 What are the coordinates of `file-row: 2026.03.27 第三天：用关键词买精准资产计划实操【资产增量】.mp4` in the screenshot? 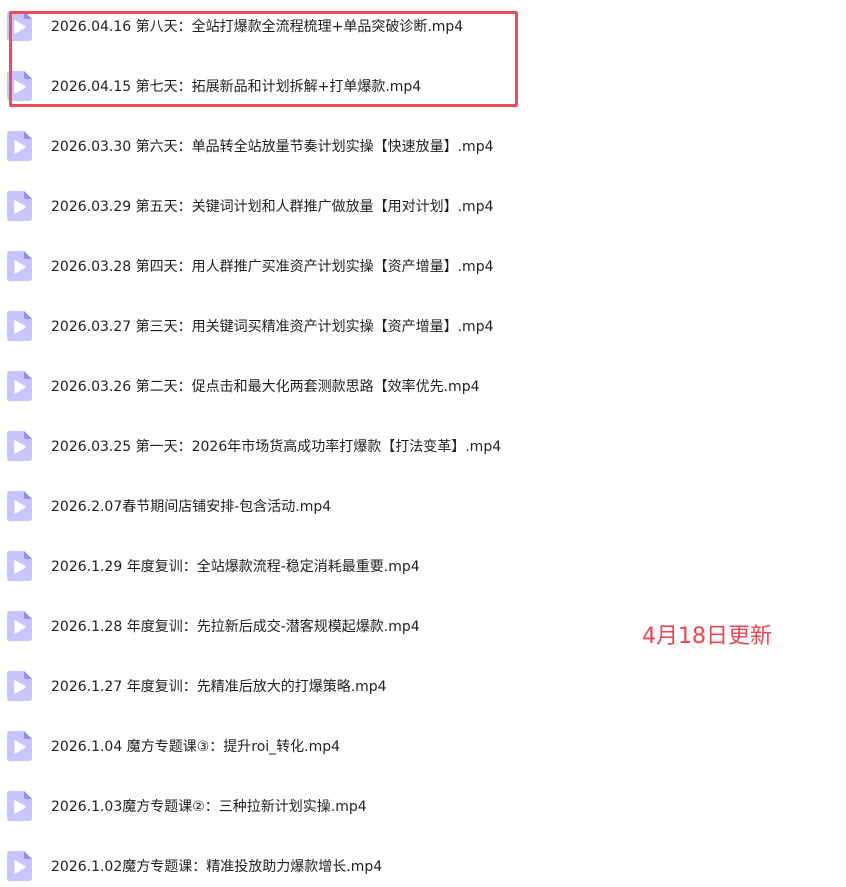 It's located at (320, 326).